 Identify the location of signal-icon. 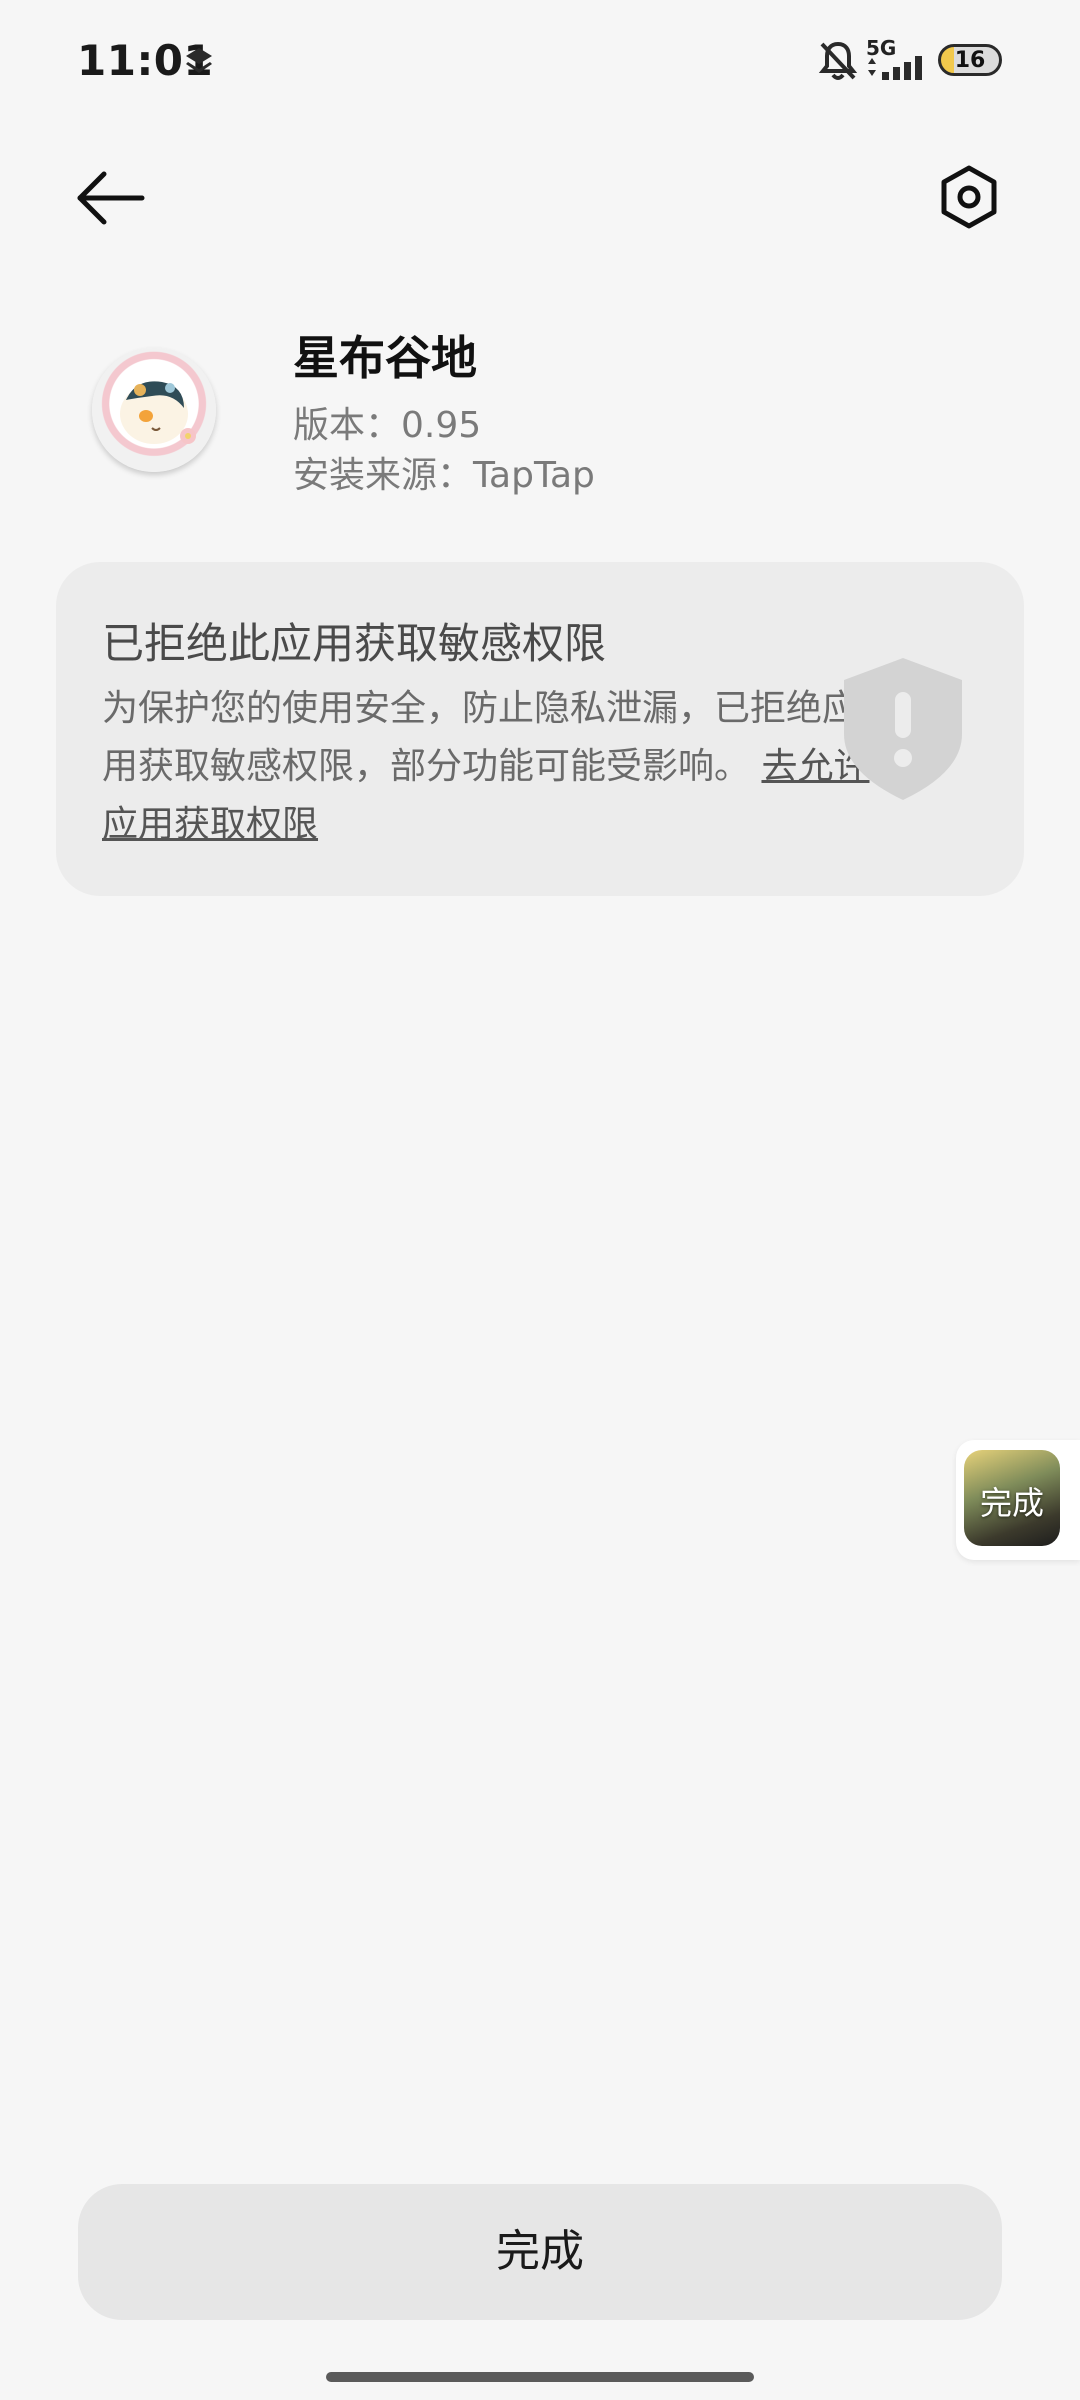
(895, 68).